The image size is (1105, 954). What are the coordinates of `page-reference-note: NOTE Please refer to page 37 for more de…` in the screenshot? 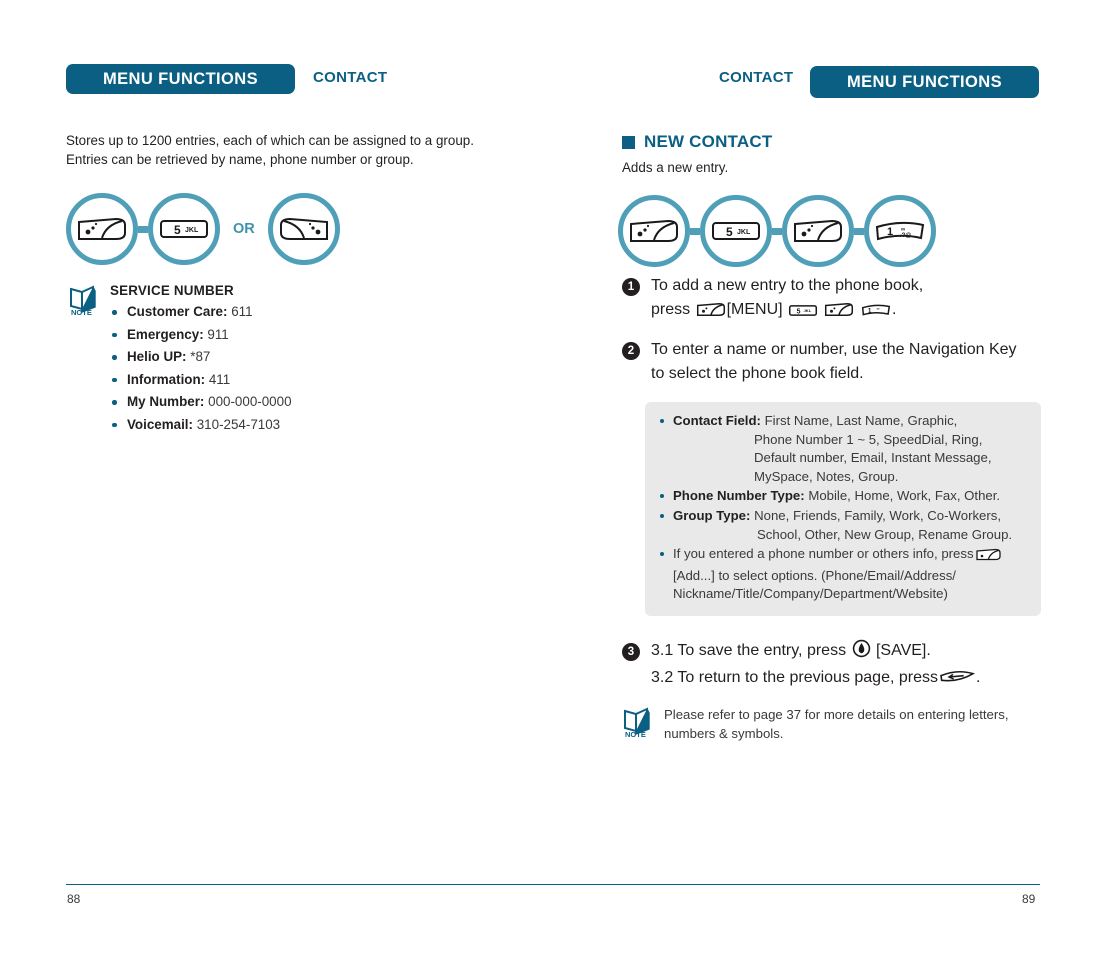 It's located at (832, 724).